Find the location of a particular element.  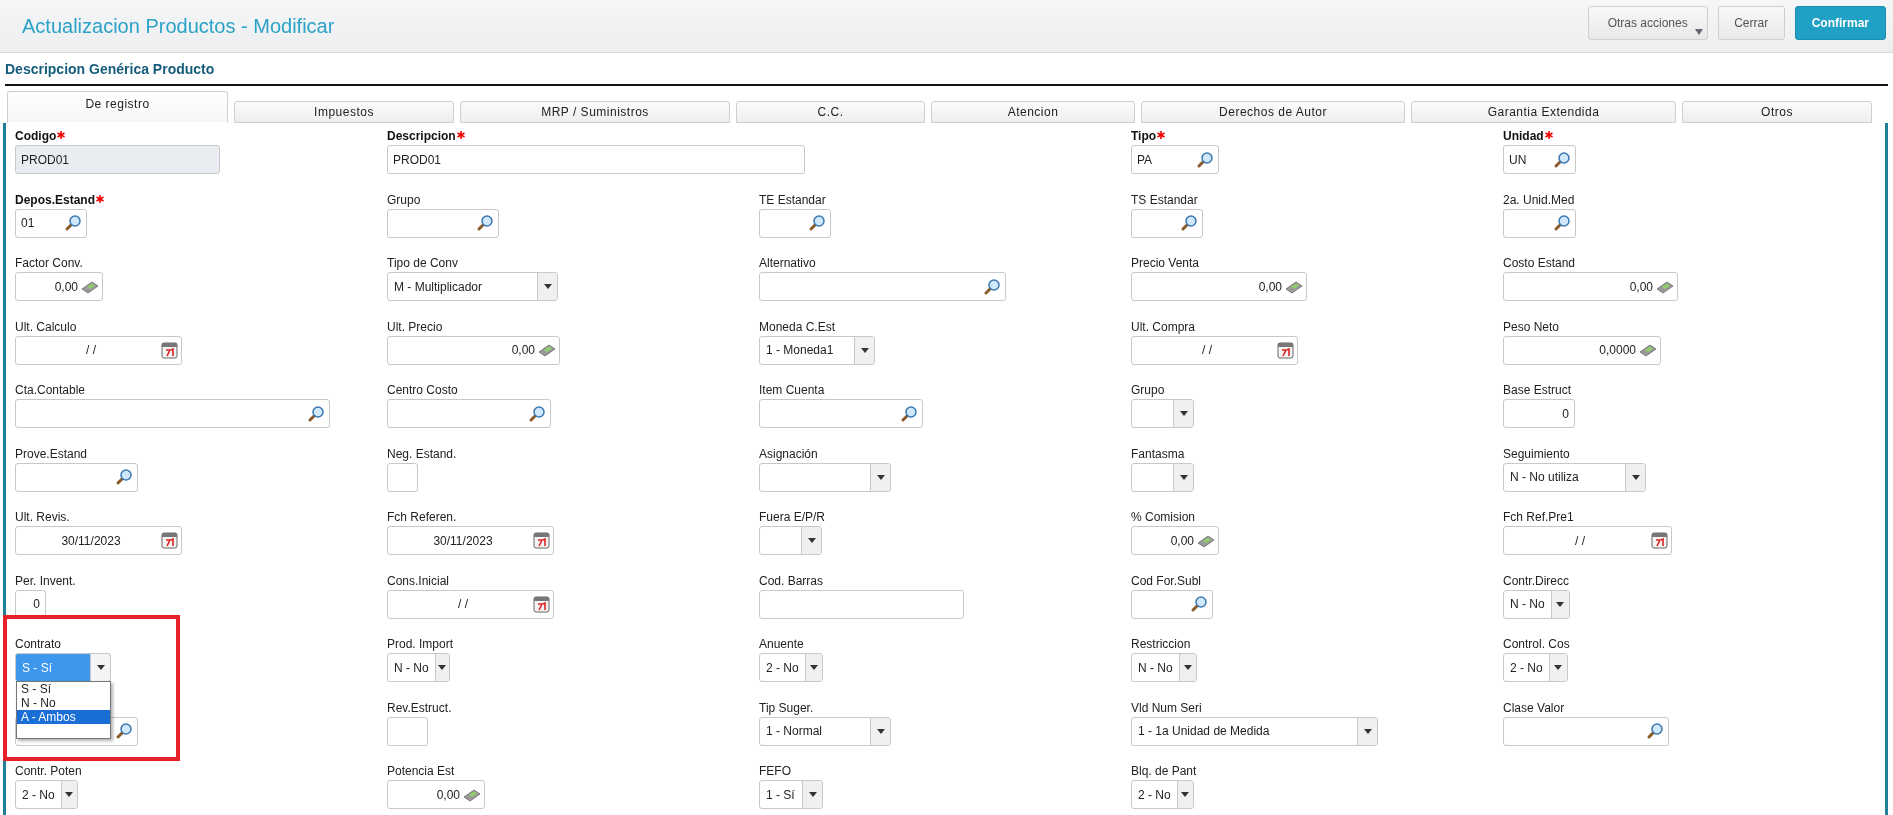

field-label: Prod. Import is located at coordinates (420, 644).